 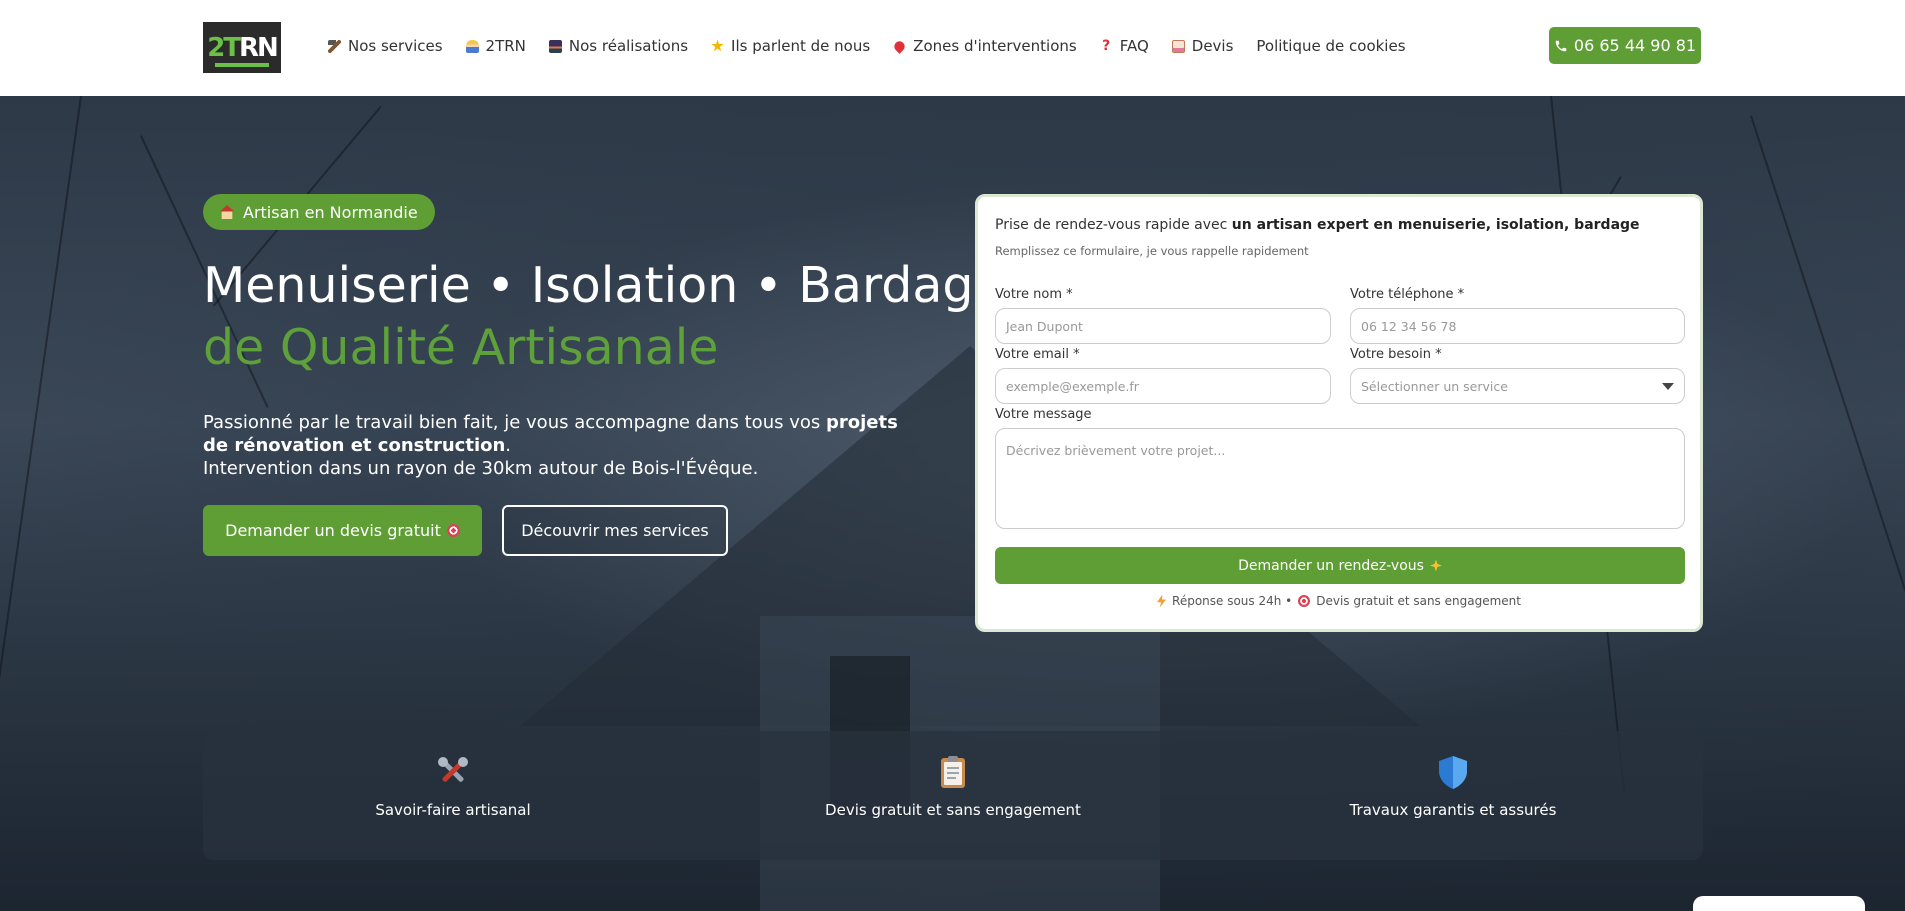 What do you see at coordinates (615, 530) in the screenshot?
I see `discover-services-button: Découvrir mes services` at bounding box center [615, 530].